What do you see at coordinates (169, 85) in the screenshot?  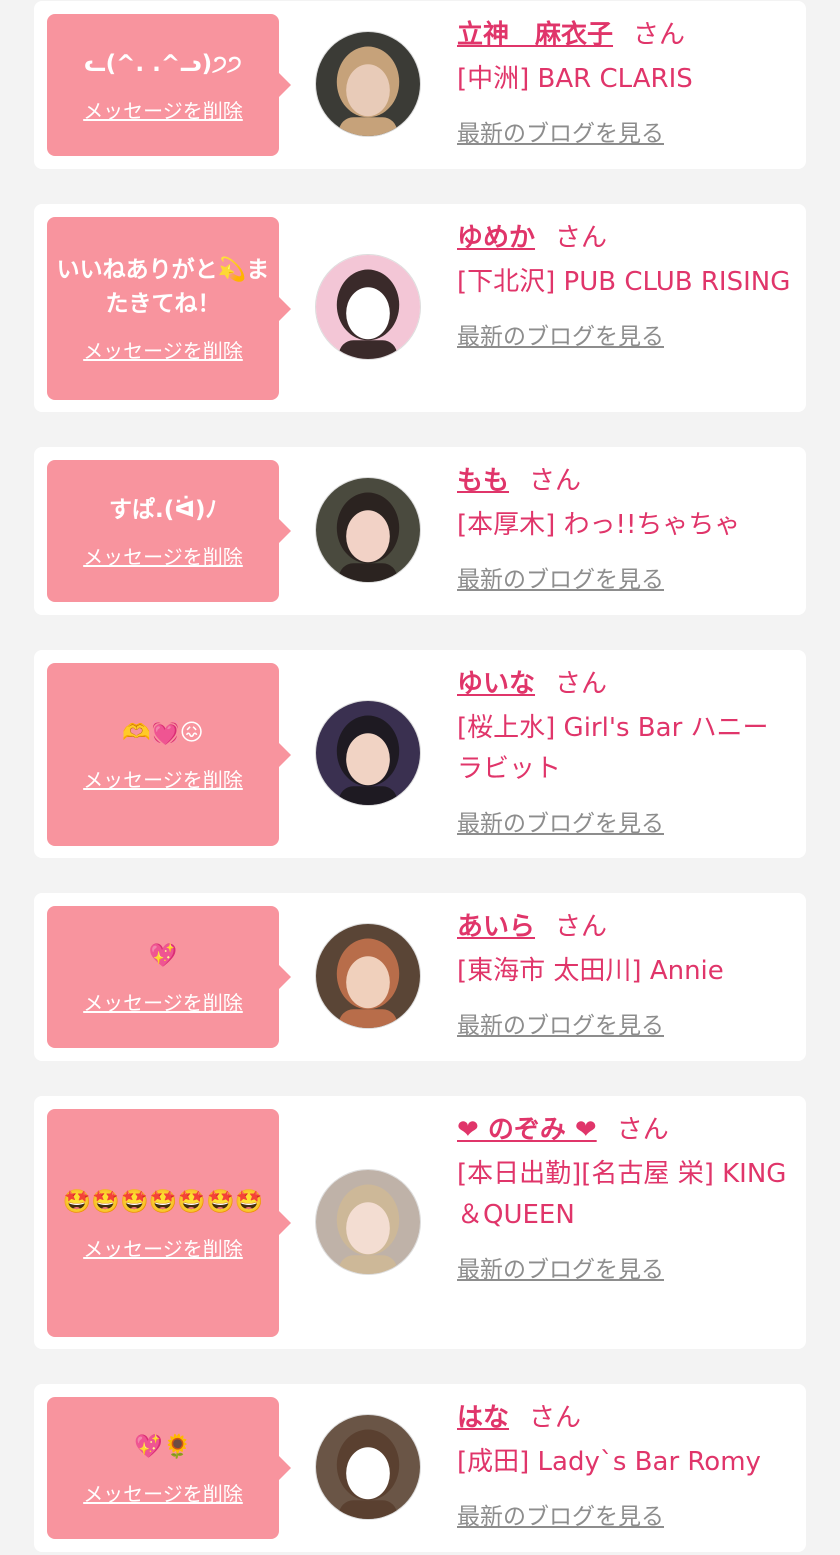 I see `message-bubble: ᓚ(^. .^ᓗ)੭੭ メッセージを削除` at bounding box center [169, 85].